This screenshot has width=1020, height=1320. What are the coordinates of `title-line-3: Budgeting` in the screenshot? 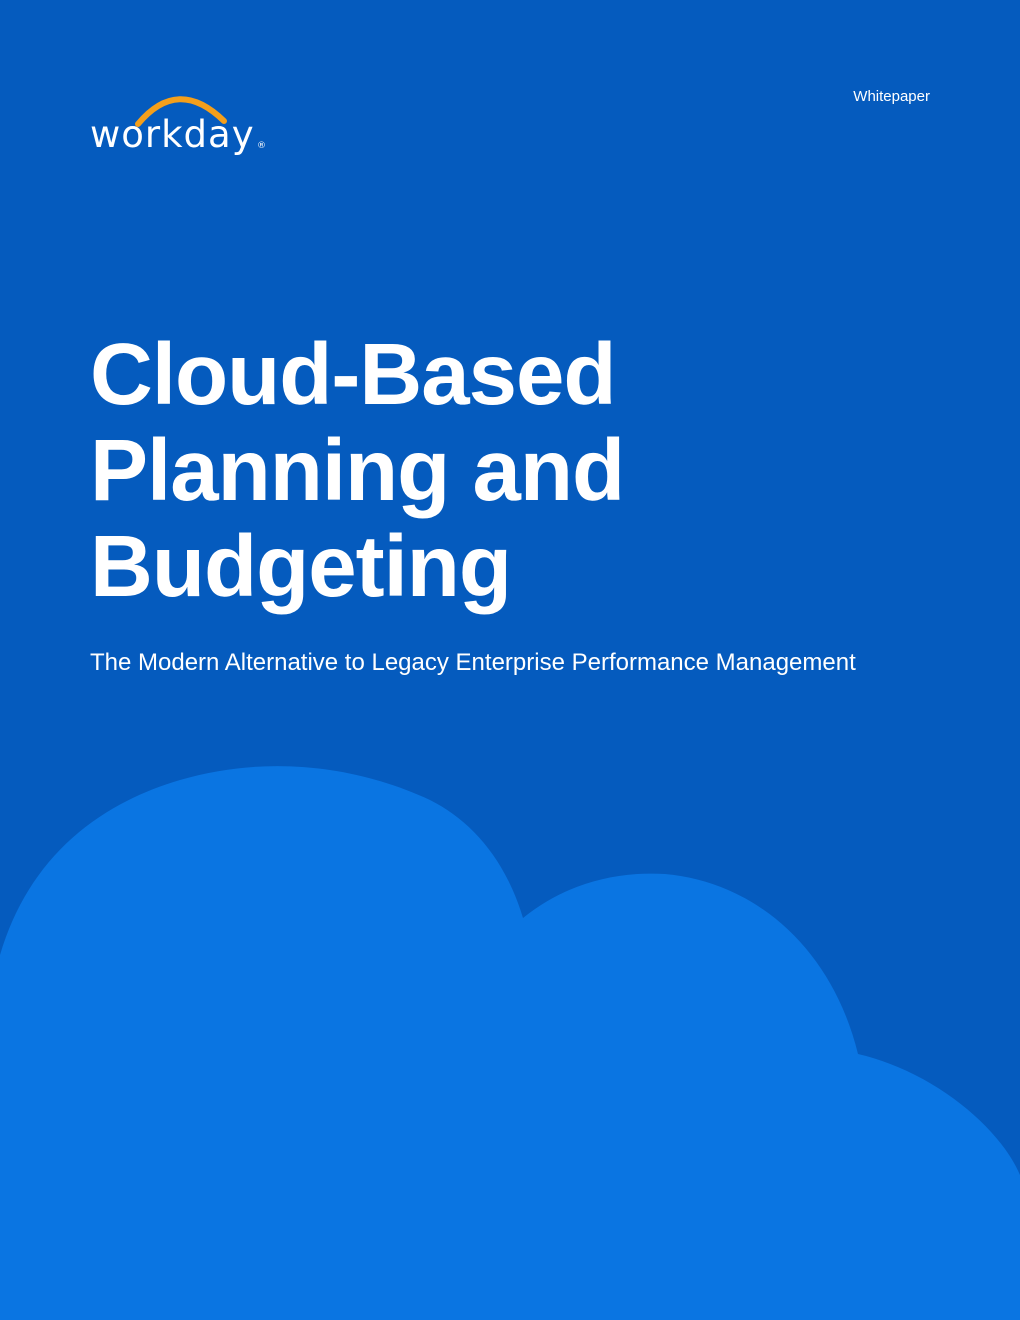 It's located at (301, 566).